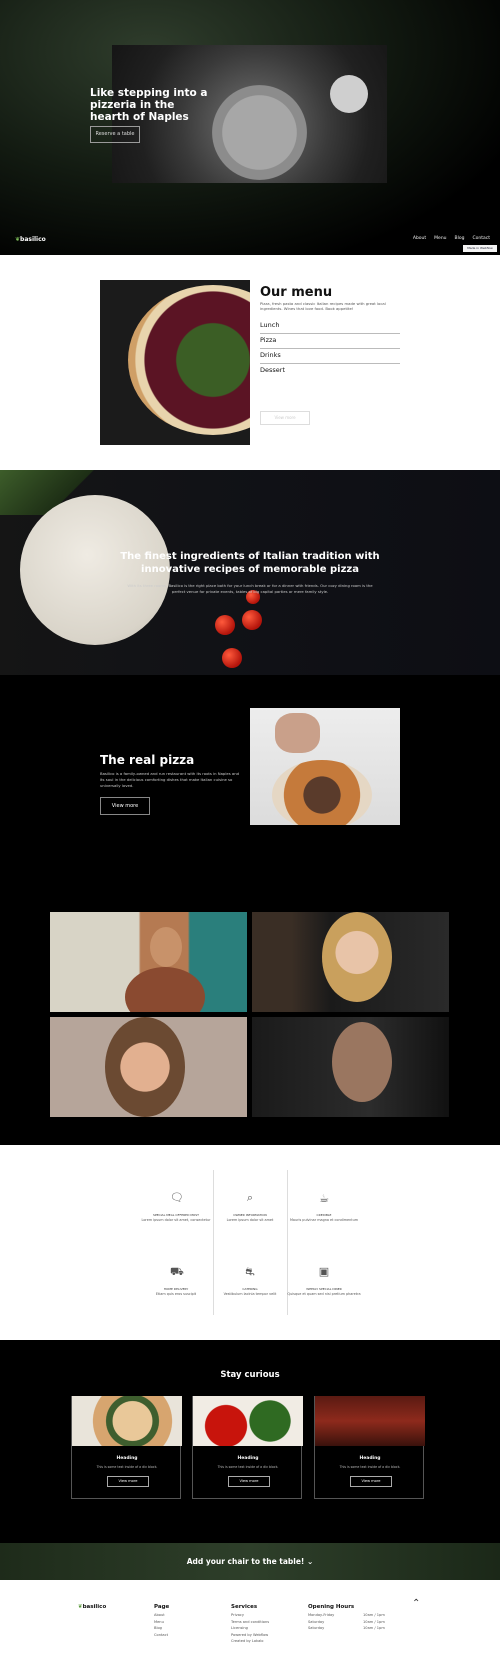 Image resolution: width=500 pixels, height=1677 pixels. What do you see at coordinates (296, 292) in the screenshot?
I see `menu-title: Our menu` at bounding box center [296, 292].